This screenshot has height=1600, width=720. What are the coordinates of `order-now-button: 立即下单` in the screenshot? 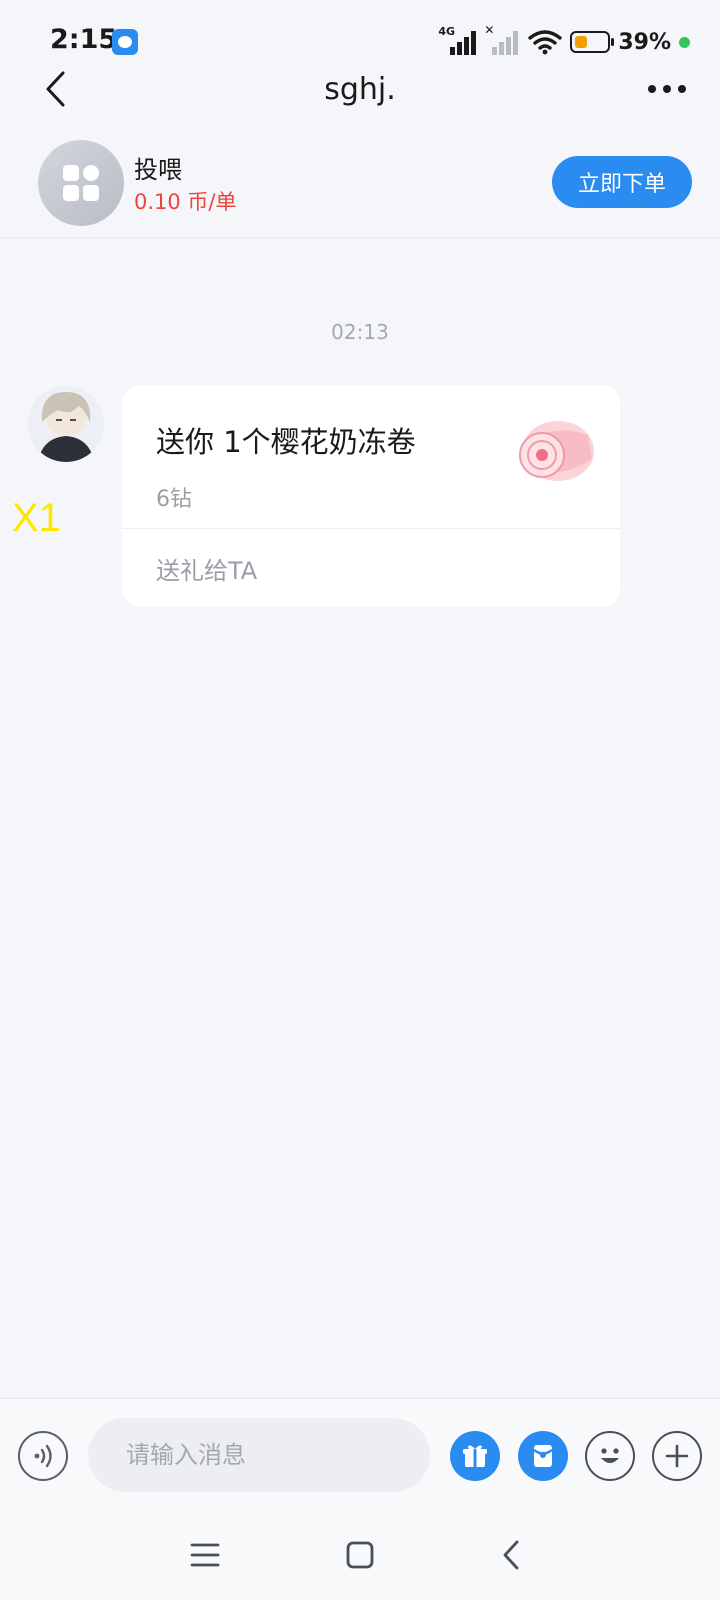 It's located at (622, 182).